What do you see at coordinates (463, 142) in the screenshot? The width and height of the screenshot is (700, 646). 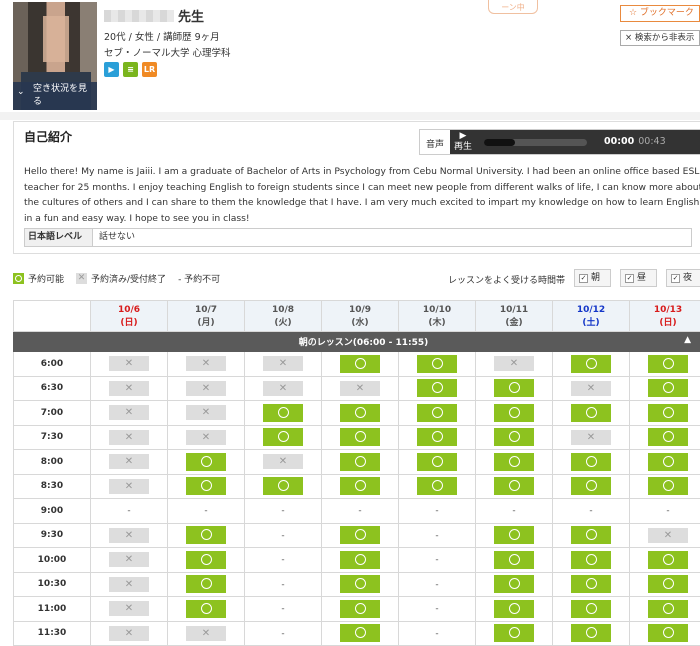 I see `play-button: ▶再生` at bounding box center [463, 142].